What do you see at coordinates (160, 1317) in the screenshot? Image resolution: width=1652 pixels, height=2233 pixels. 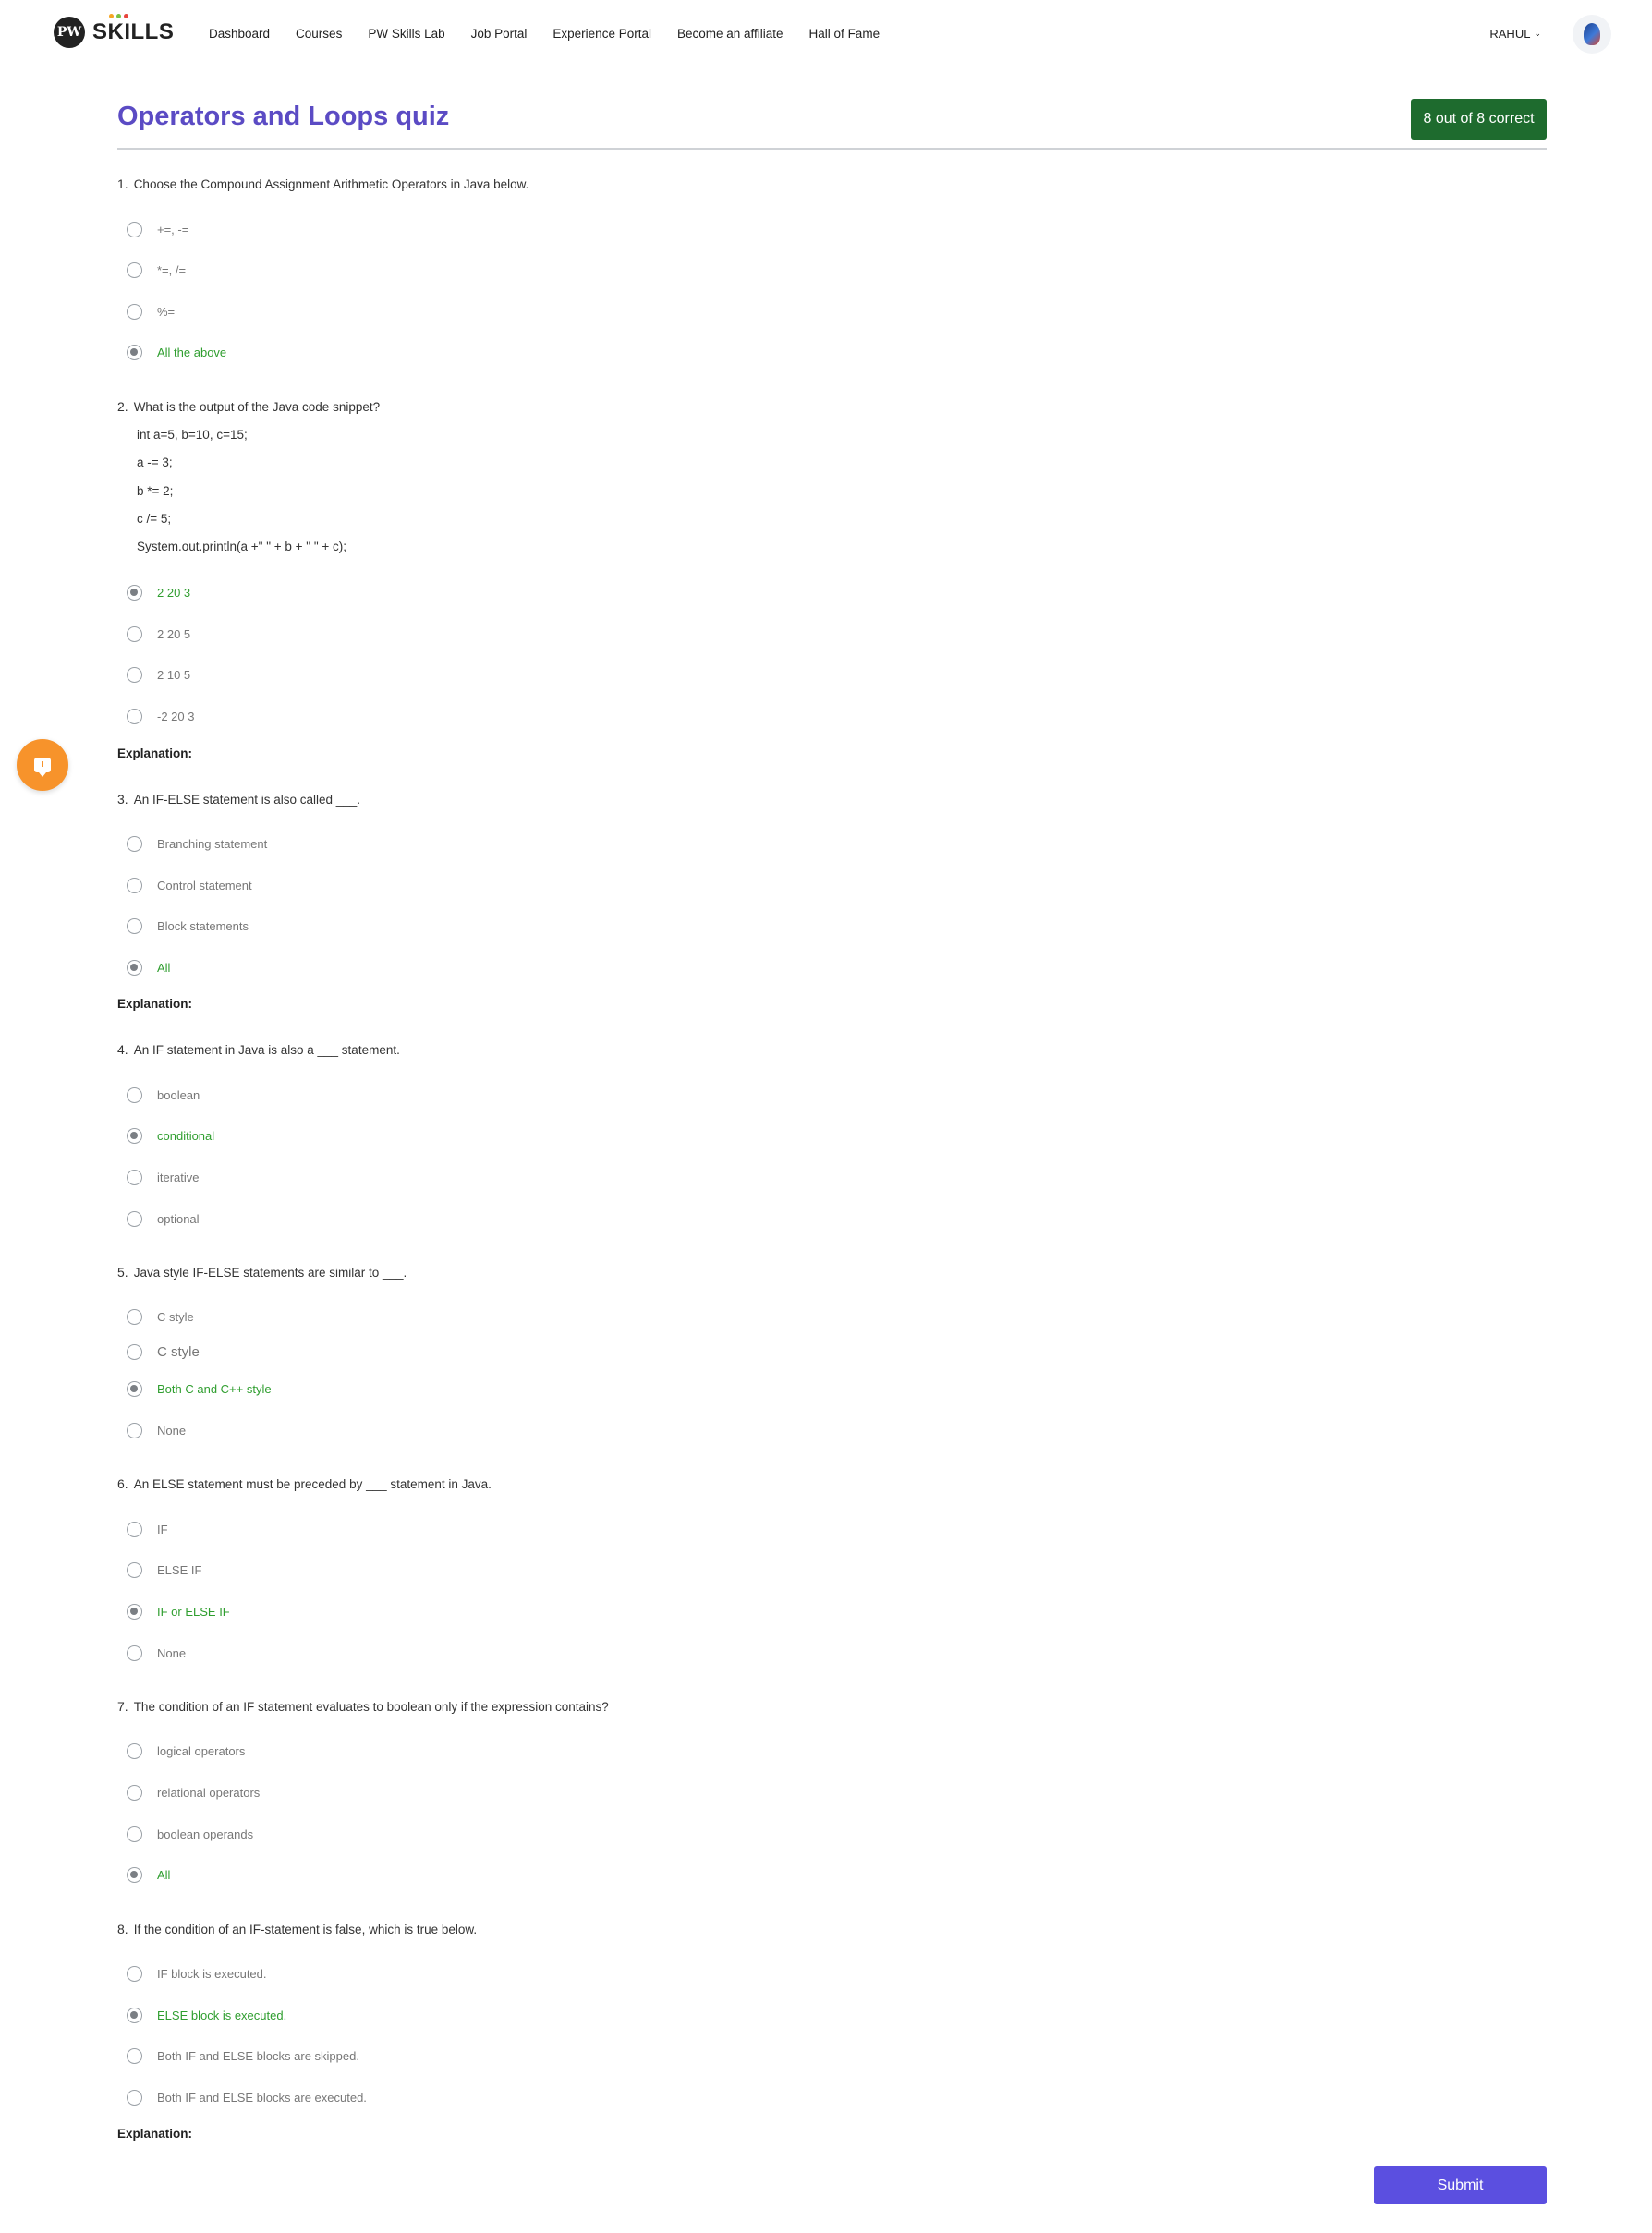 I see `q5-option-1: C style` at bounding box center [160, 1317].